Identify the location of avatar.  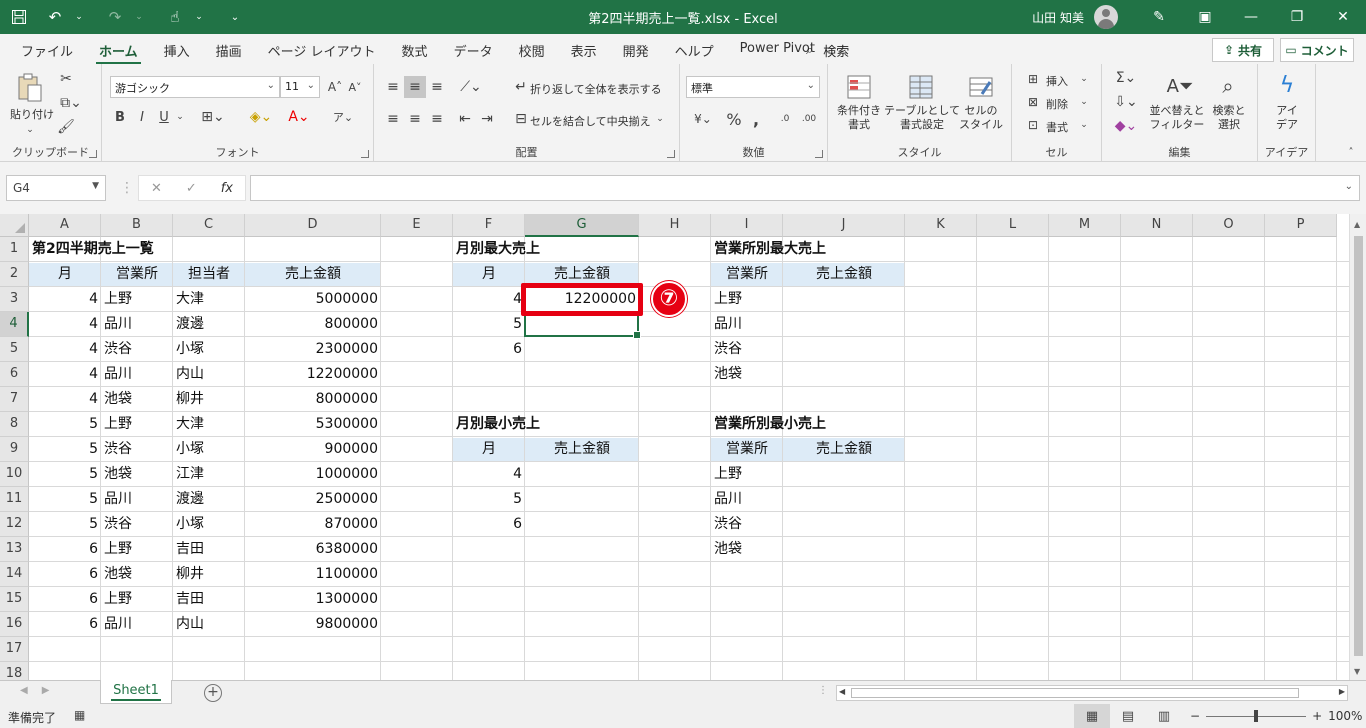
(1106, 17).